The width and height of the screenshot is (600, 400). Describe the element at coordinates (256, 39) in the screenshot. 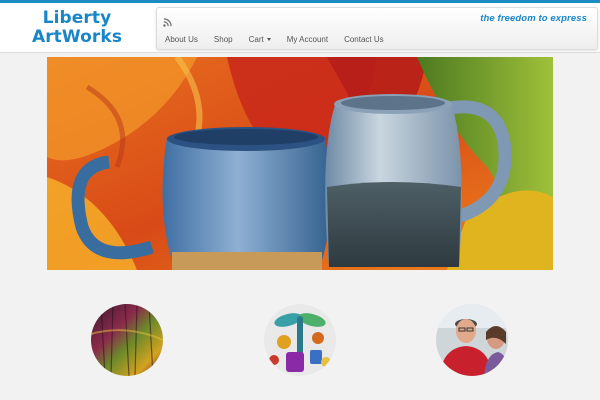

I see `nav-item-cart-label: Cart` at that location.